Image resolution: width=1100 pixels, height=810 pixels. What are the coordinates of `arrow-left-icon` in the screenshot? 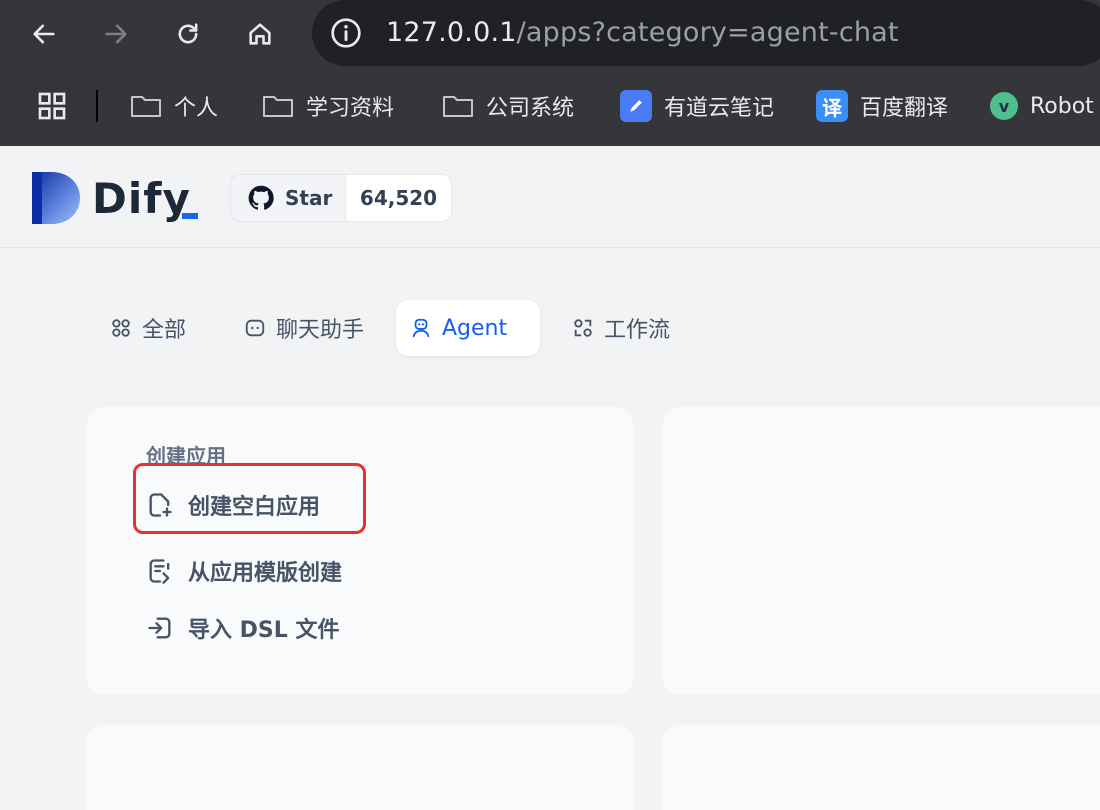 It's located at (44, 34).